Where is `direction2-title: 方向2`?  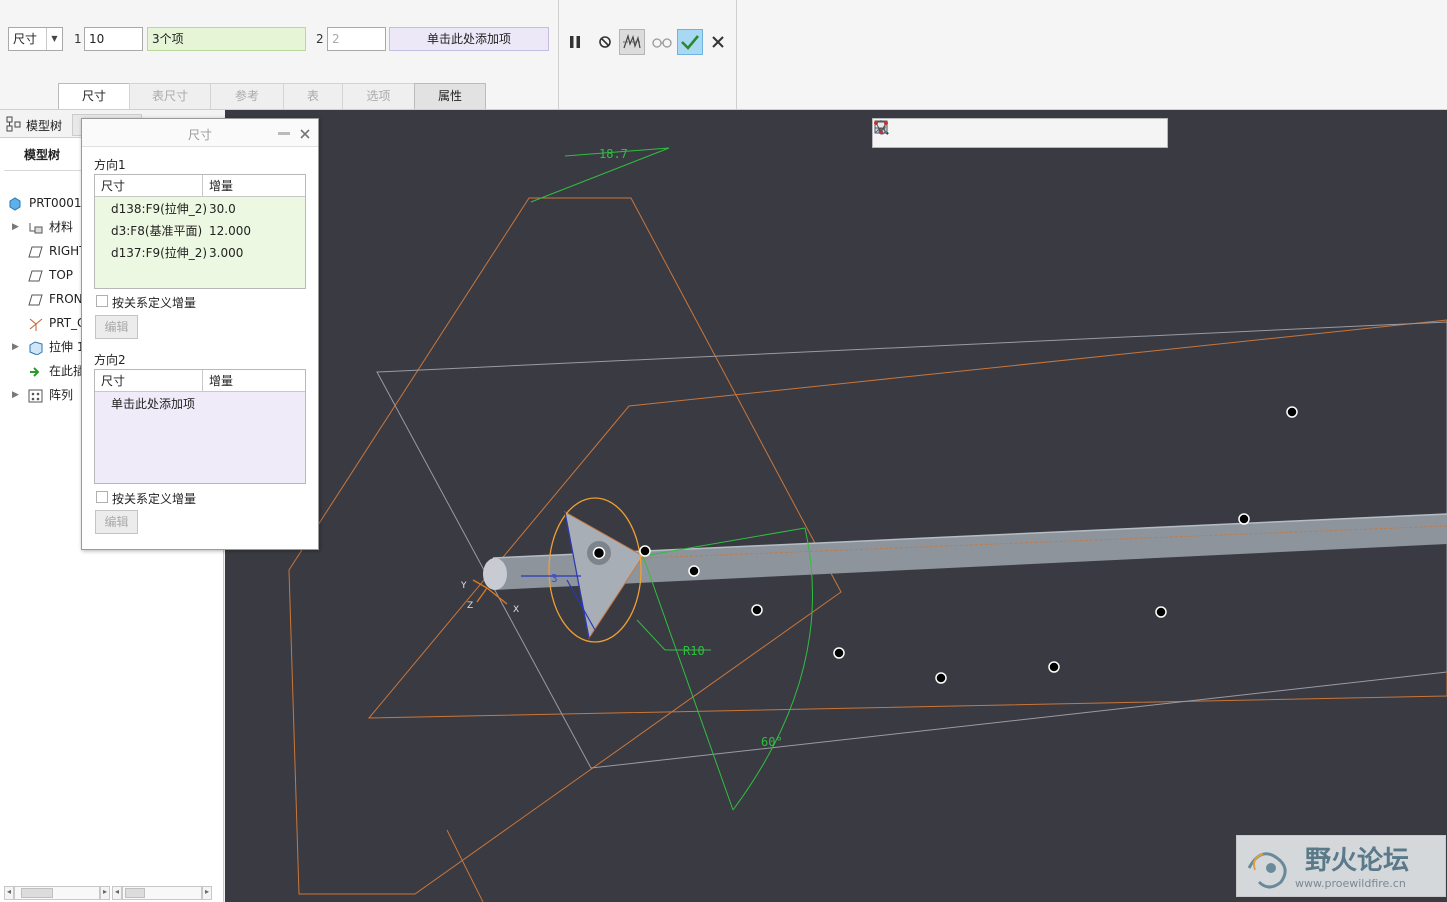
direction2-title: 方向2 is located at coordinates (110, 360).